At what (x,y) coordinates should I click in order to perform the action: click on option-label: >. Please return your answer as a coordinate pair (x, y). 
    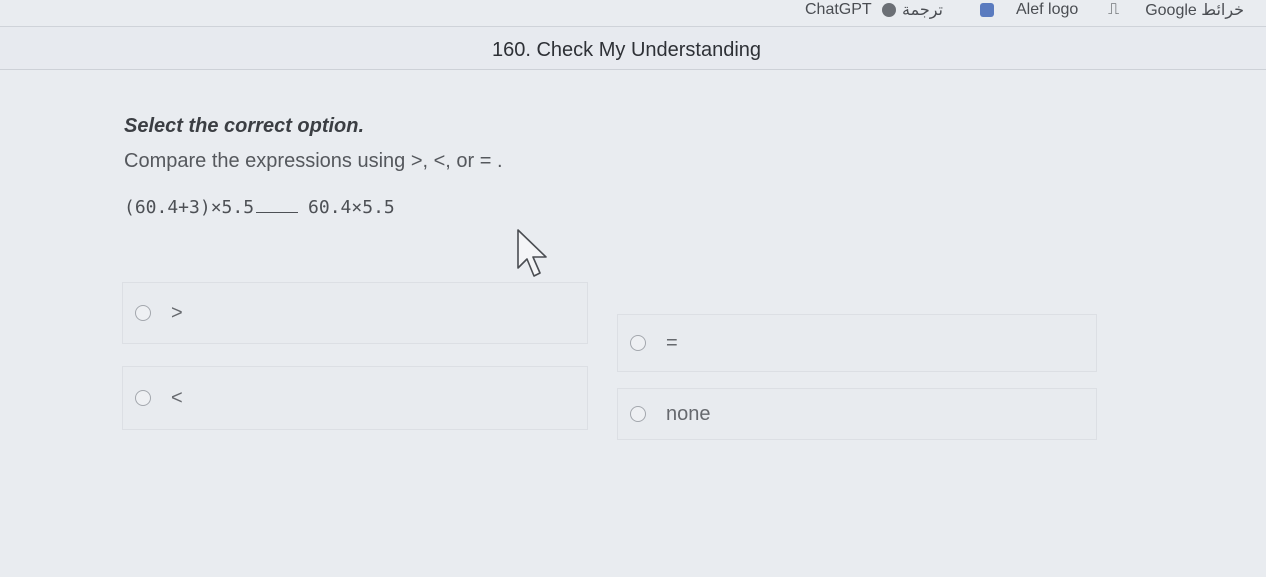
    Looking at the image, I should click on (177, 312).